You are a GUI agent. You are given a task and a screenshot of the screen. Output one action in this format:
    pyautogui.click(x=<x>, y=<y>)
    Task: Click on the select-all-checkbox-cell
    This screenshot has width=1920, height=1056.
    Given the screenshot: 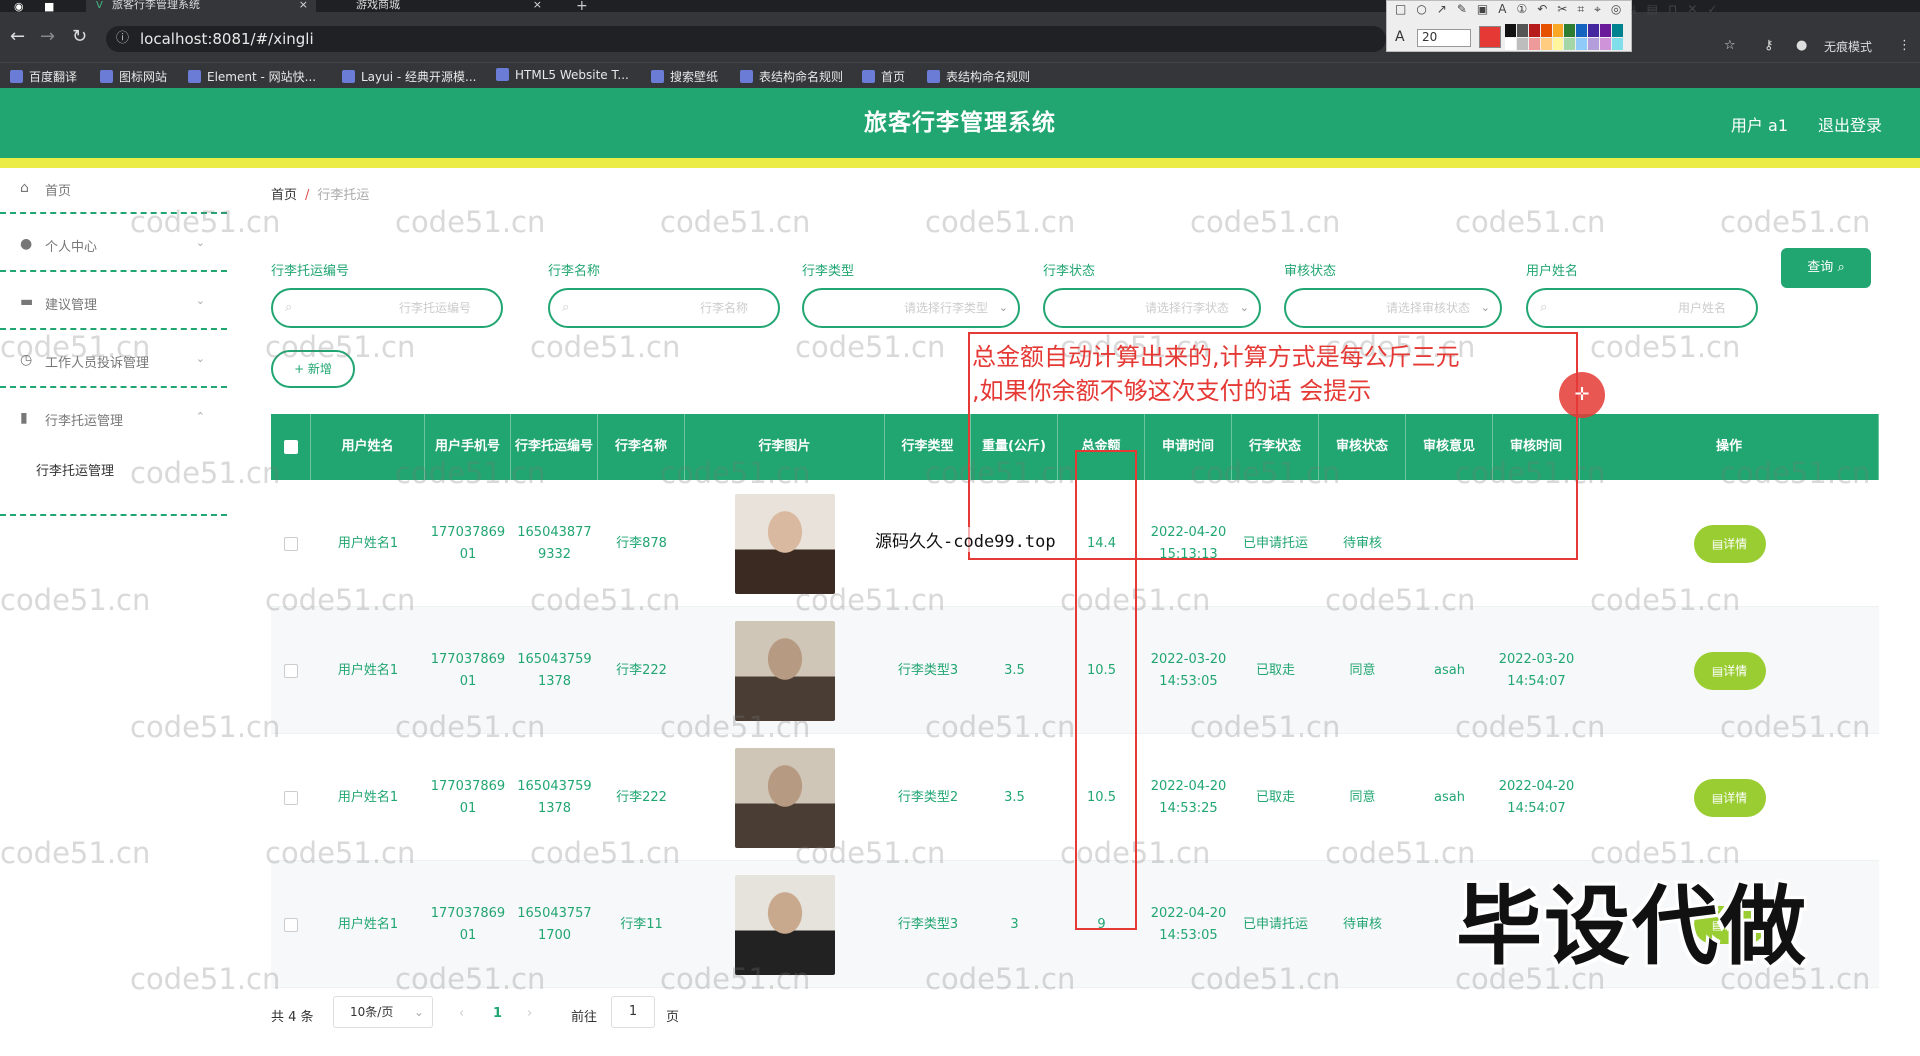 What is the action you would take?
    pyautogui.click(x=291, y=447)
    